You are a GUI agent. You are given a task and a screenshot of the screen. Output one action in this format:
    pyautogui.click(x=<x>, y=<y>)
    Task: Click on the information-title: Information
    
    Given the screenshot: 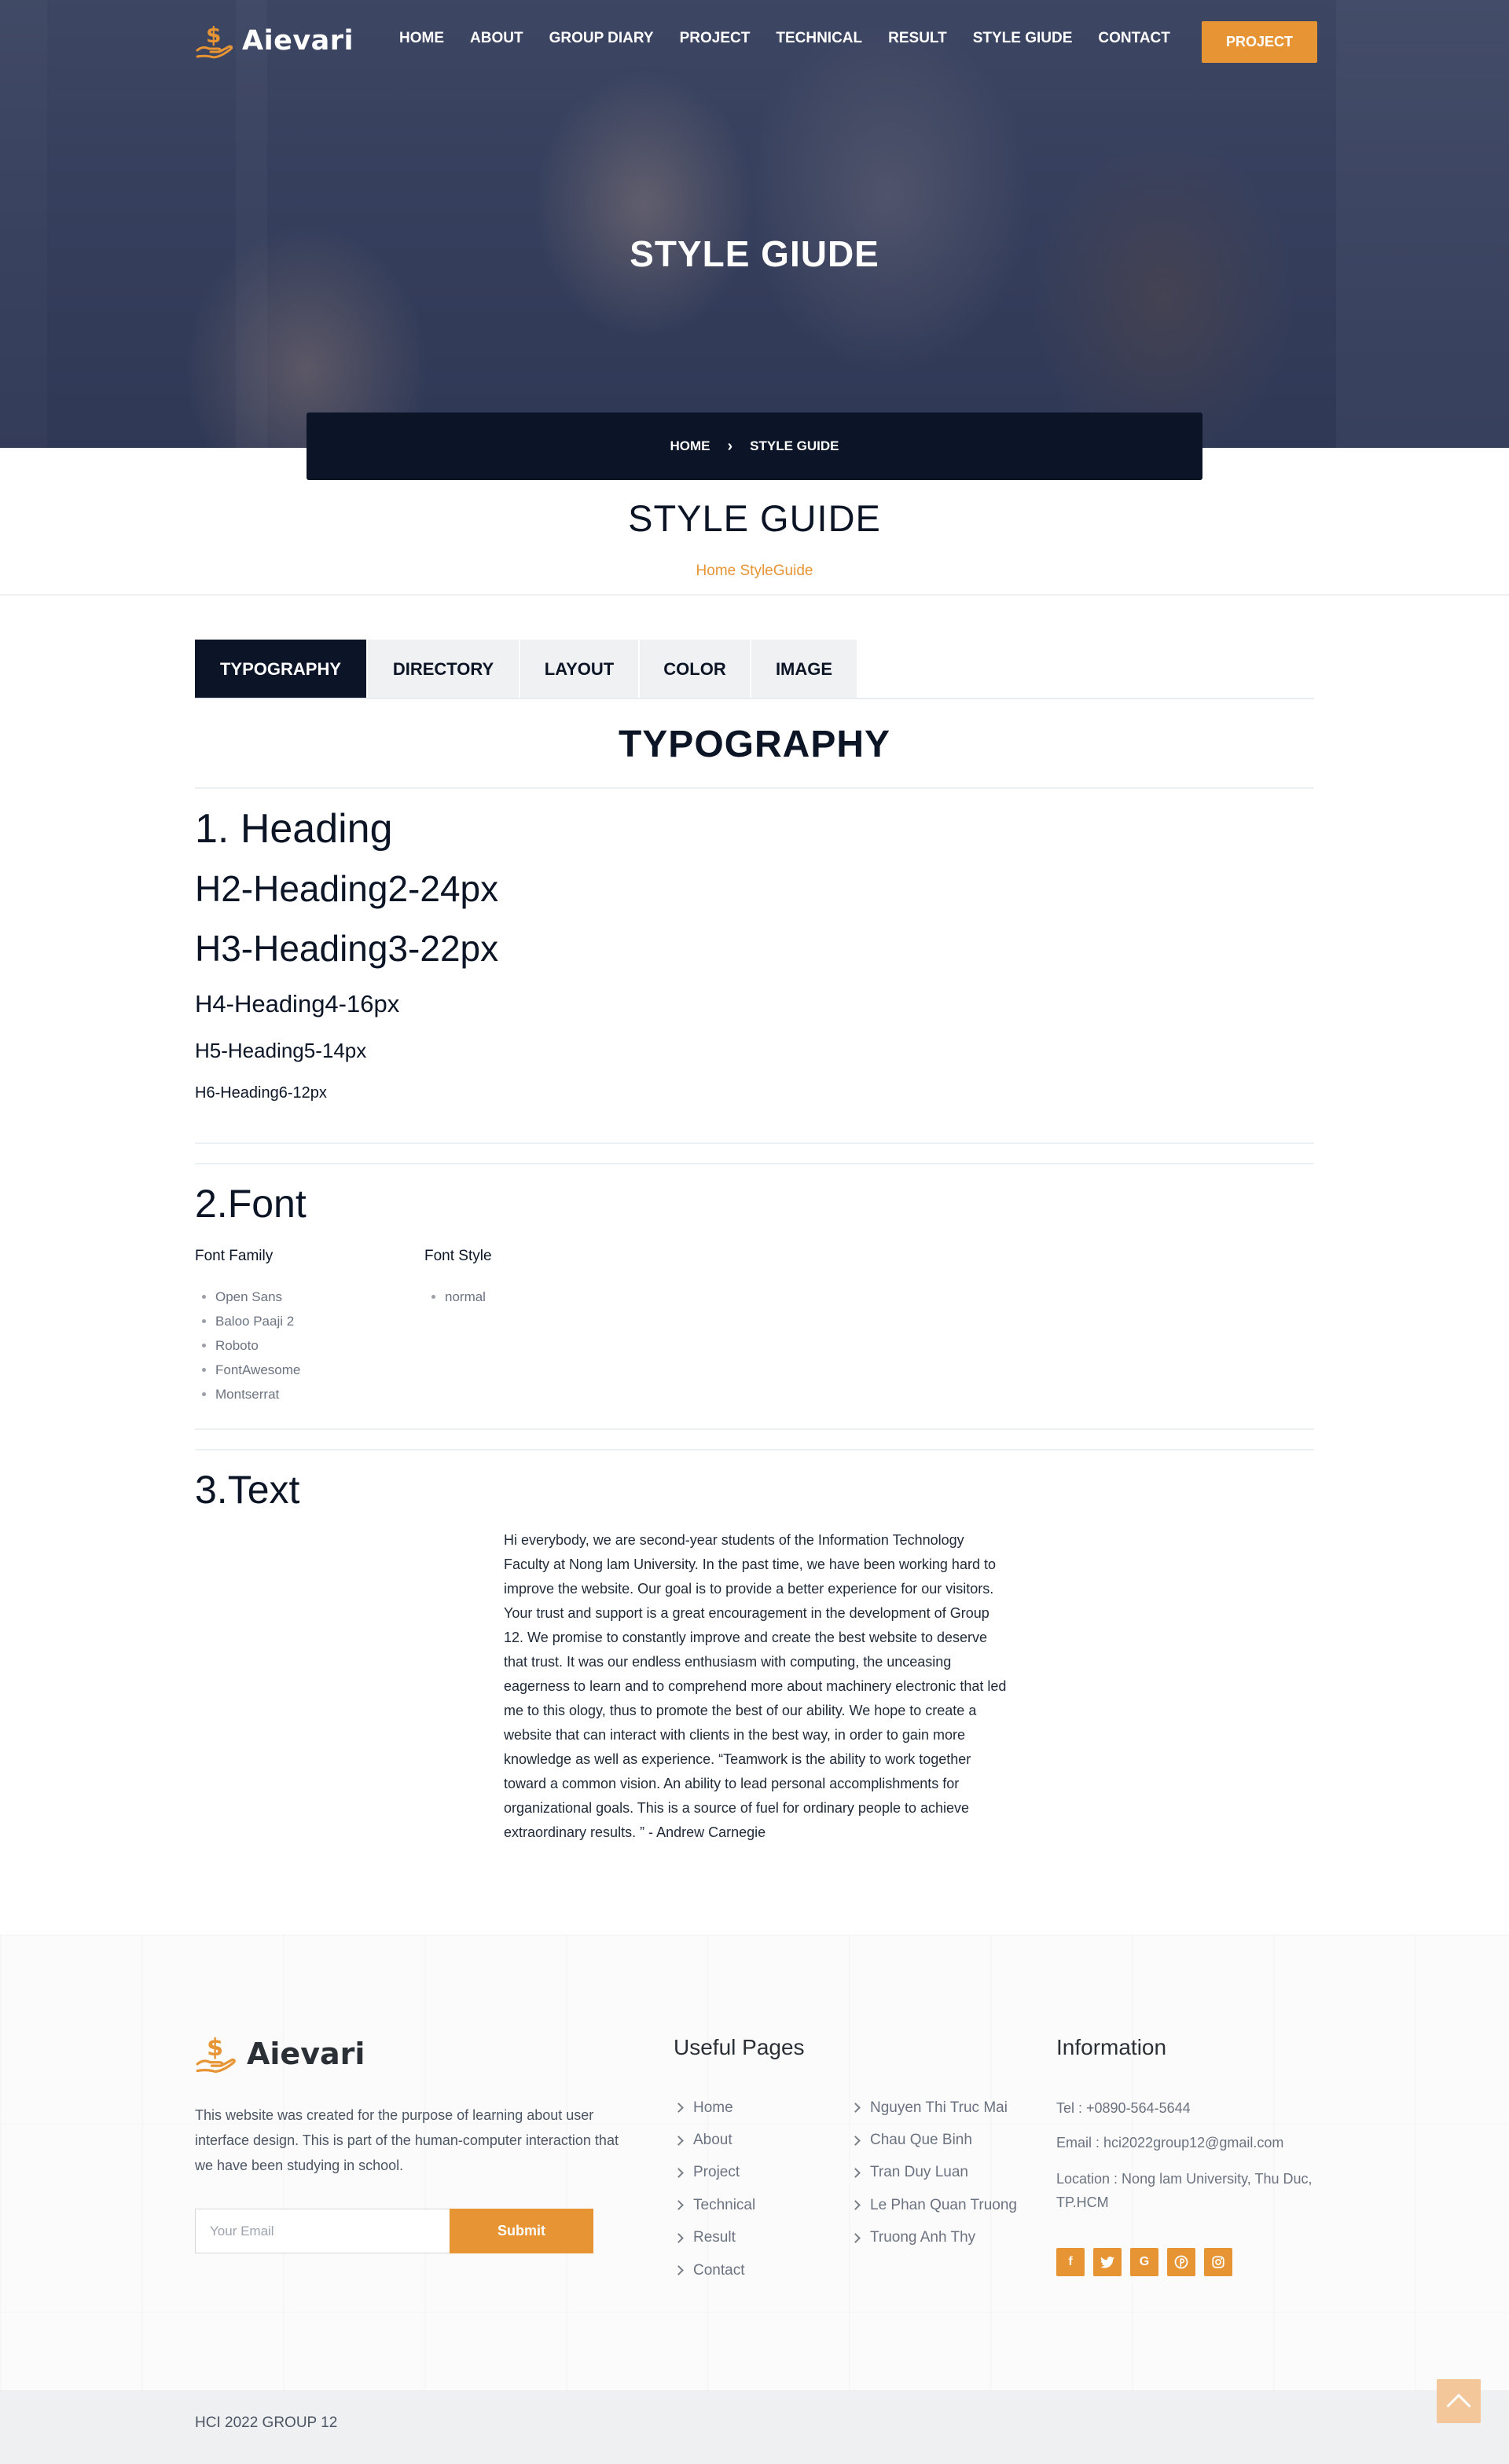 What is the action you would take?
    pyautogui.click(x=1111, y=2047)
    